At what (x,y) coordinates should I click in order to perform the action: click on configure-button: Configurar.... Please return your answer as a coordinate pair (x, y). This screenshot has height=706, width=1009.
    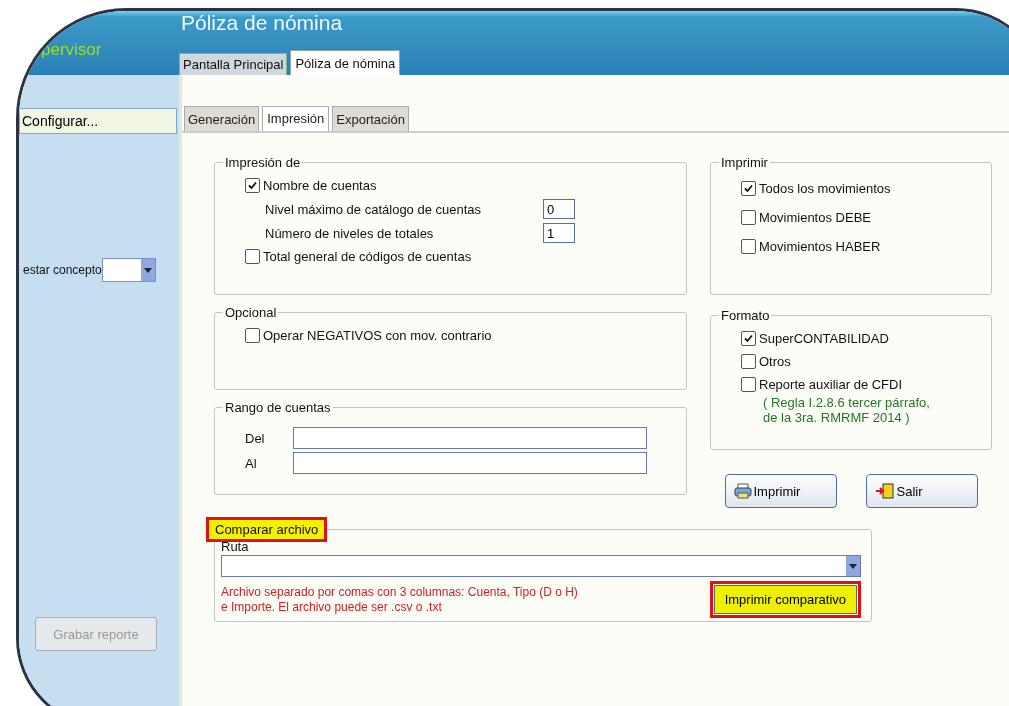
    Looking at the image, I should click on (98, 121).